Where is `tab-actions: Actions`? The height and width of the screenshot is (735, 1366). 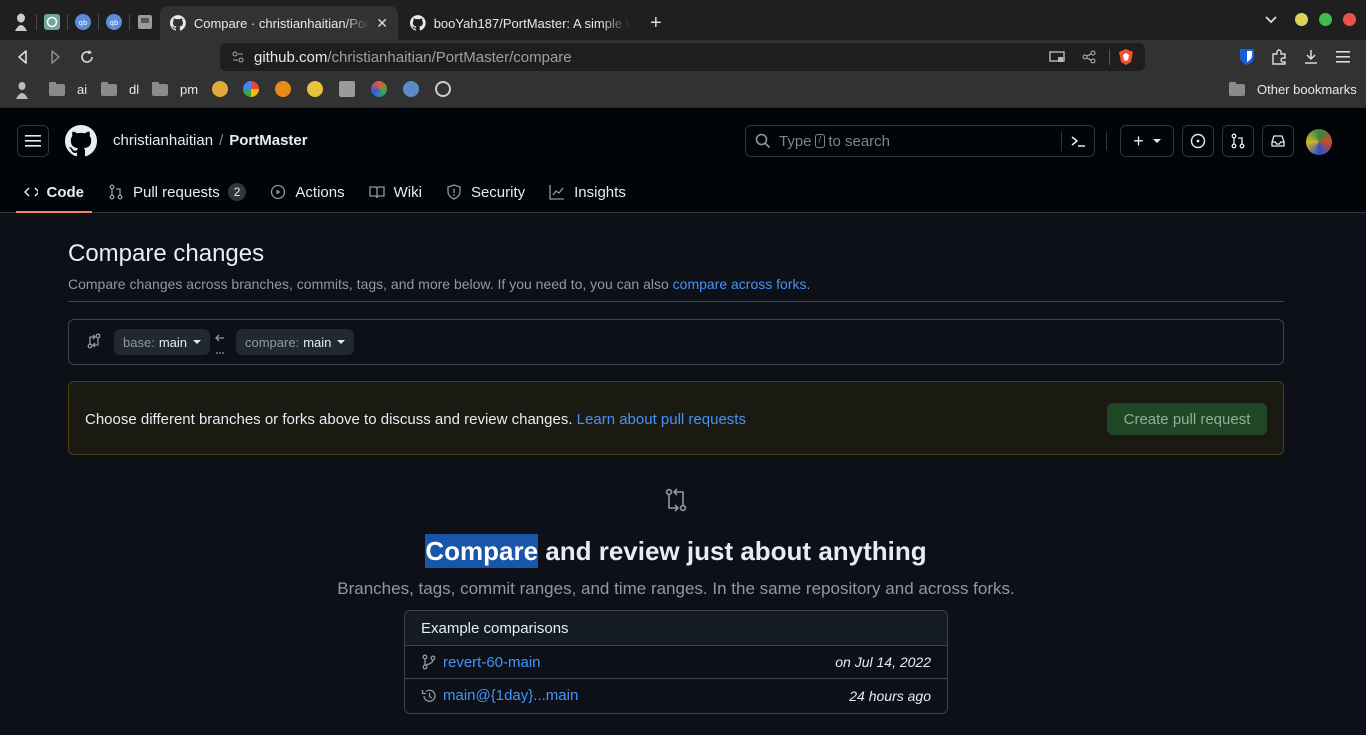 tab-actions: Actions is located at coordinates (307, 192).